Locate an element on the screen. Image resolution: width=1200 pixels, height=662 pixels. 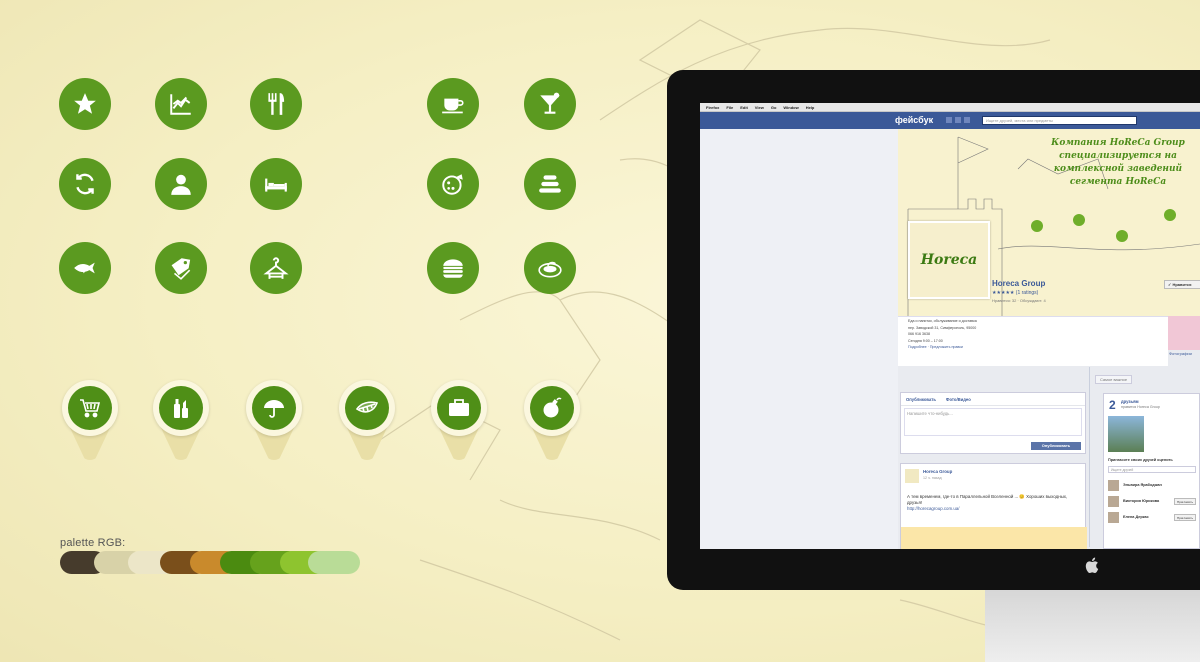
mac-menu-item: File is located at coordinates (729, 107).